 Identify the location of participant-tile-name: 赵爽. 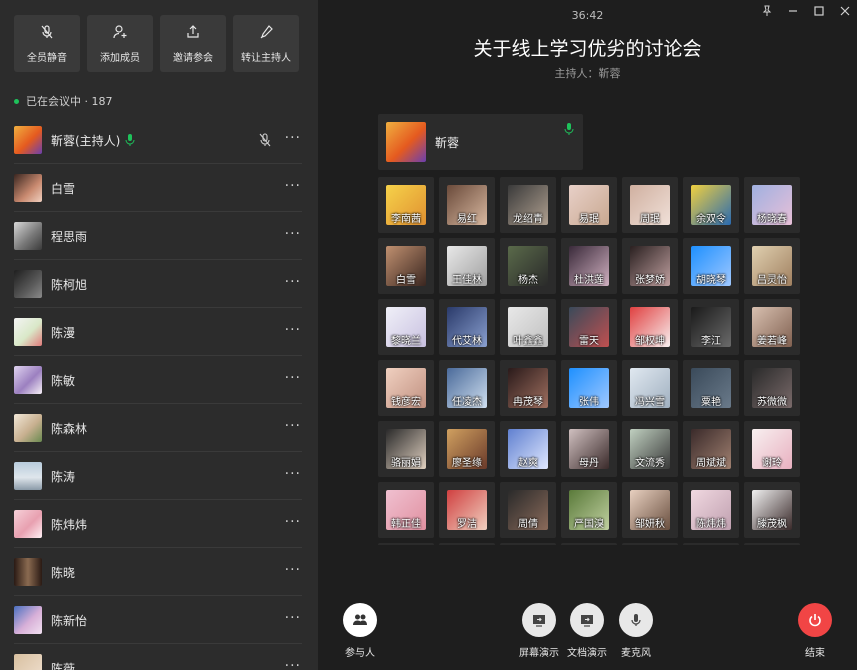
(528, 463).